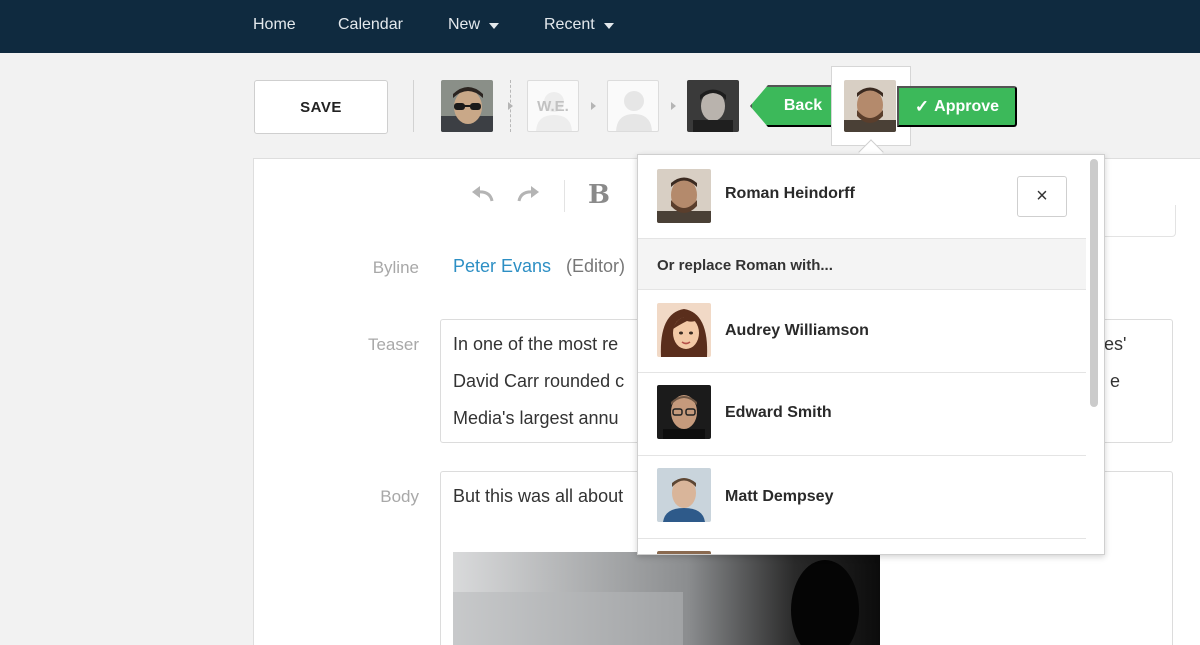  I want to click on image-photo-icon, so click(666, 598).